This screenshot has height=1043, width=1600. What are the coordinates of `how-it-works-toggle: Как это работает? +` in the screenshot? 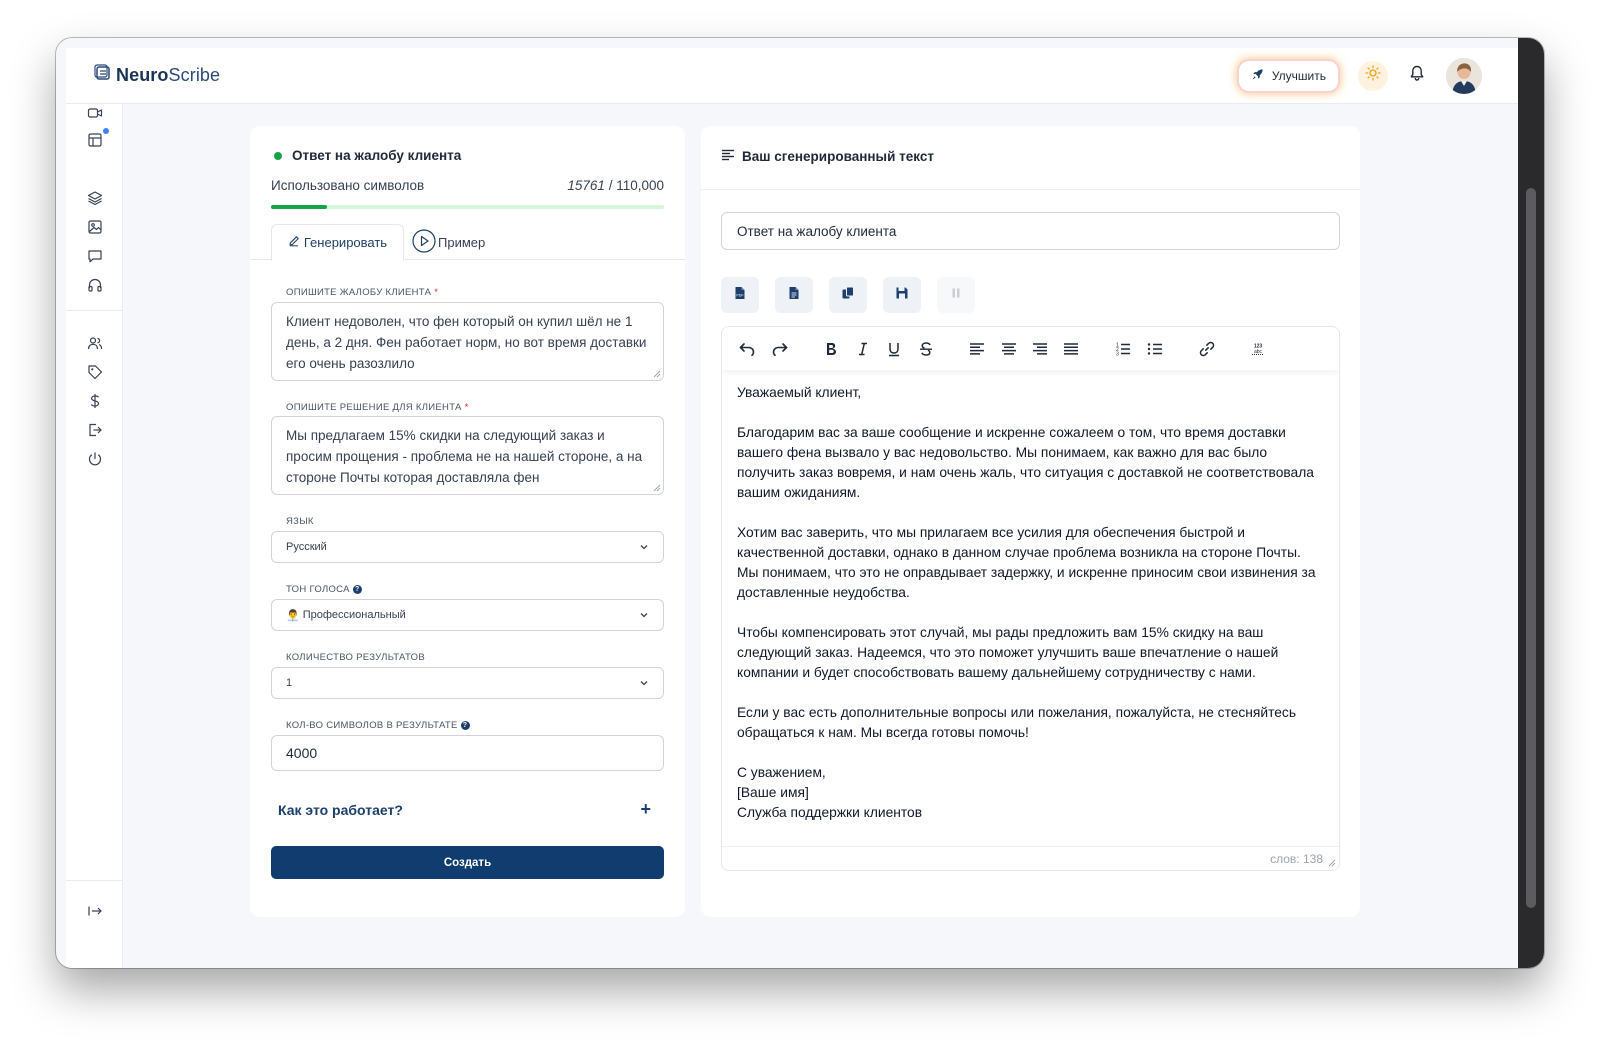 It's located at (464, 809).